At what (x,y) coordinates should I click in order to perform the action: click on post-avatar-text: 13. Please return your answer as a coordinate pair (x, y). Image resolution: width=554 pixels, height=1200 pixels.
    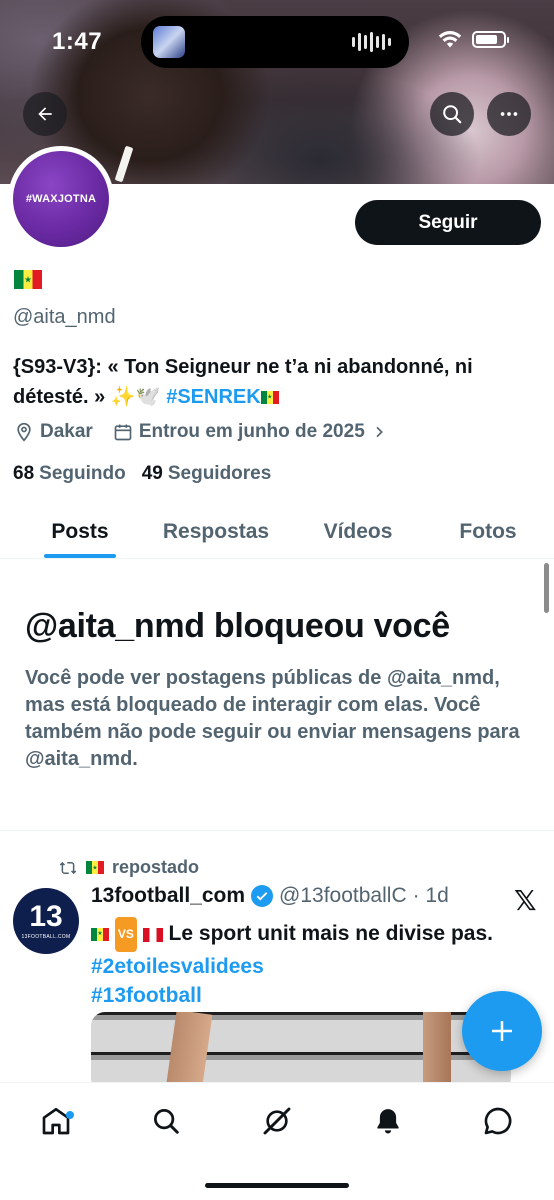
    Looking at the image, I should click on (46, 916).